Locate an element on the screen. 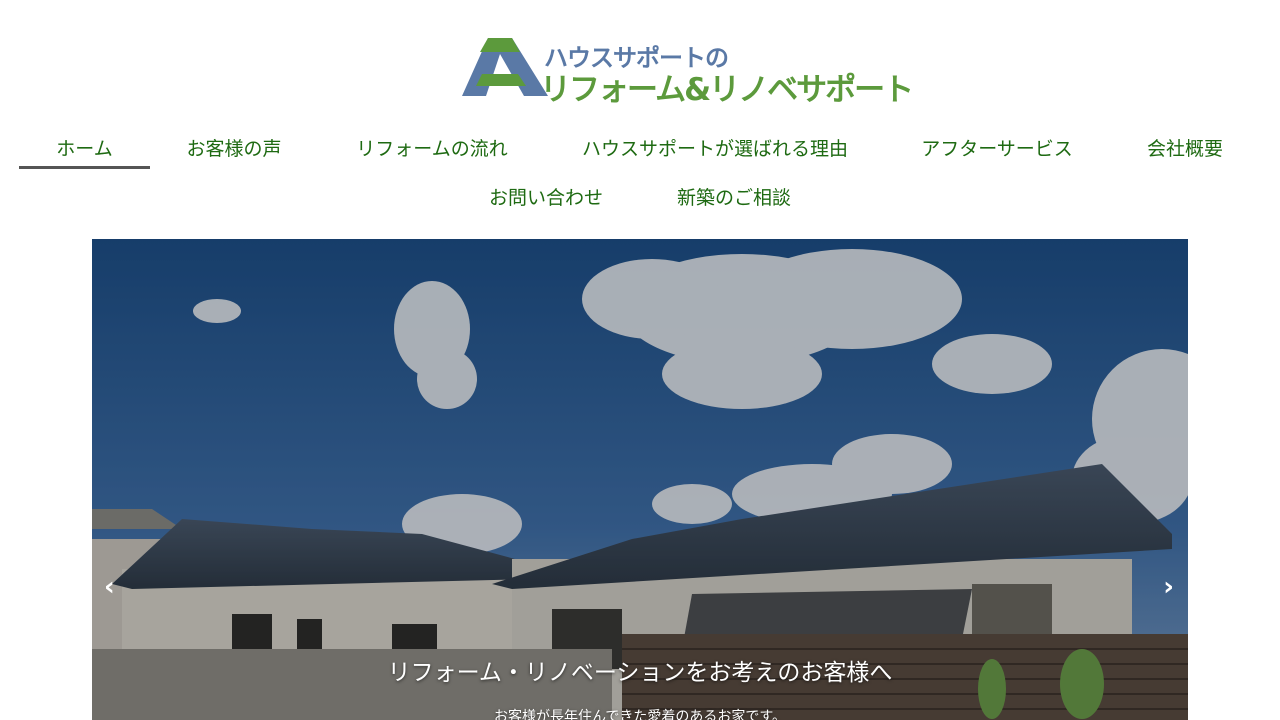 Image resolution: width=1280 pixels, height=720 pixels. slider-next-button: › is located at coordinates (1168, 587).